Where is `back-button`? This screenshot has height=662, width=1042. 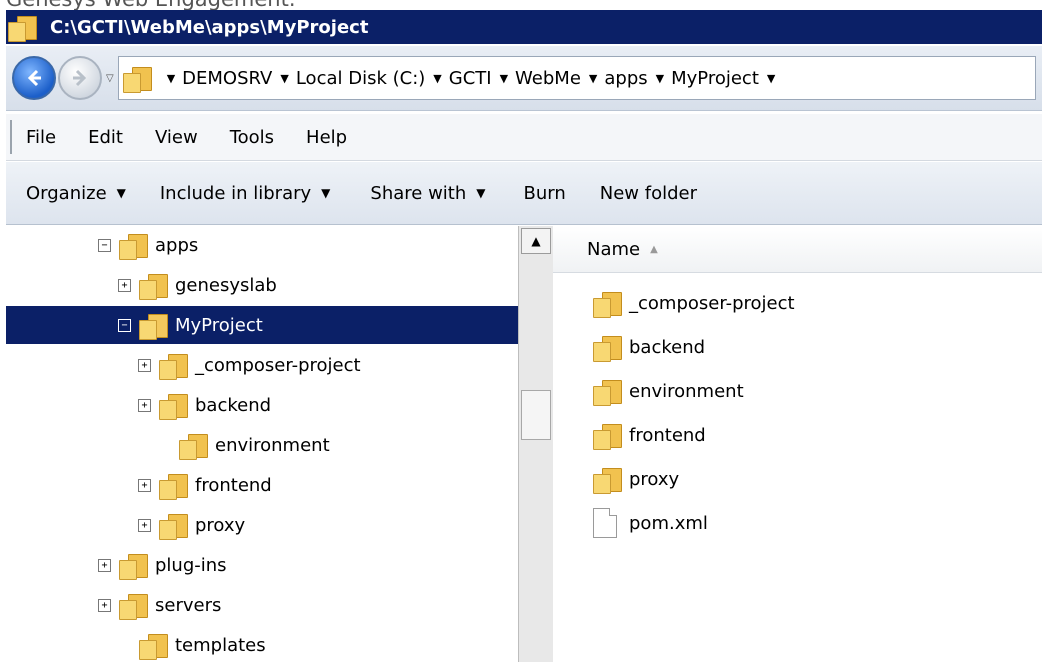
back-button is located at coordinates (34, 78).